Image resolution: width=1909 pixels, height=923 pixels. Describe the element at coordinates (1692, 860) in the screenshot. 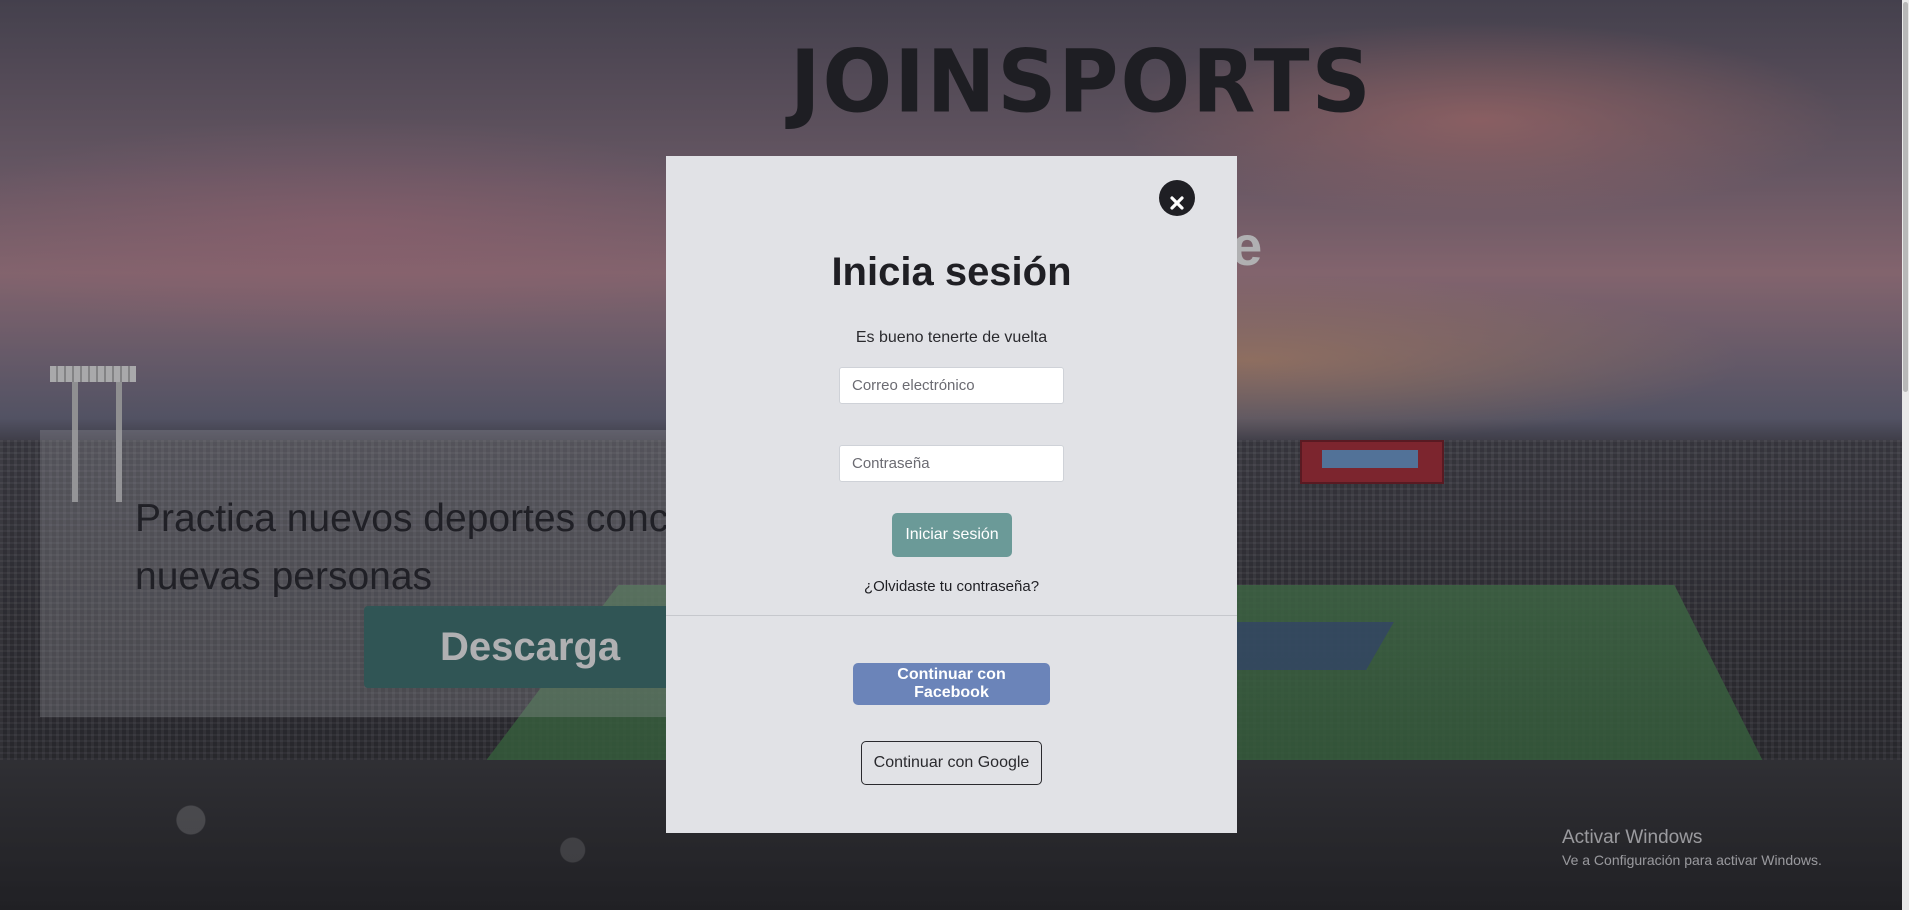

I see `activation-subtitle: Ve a Configuración para activar Windows.` at that location.